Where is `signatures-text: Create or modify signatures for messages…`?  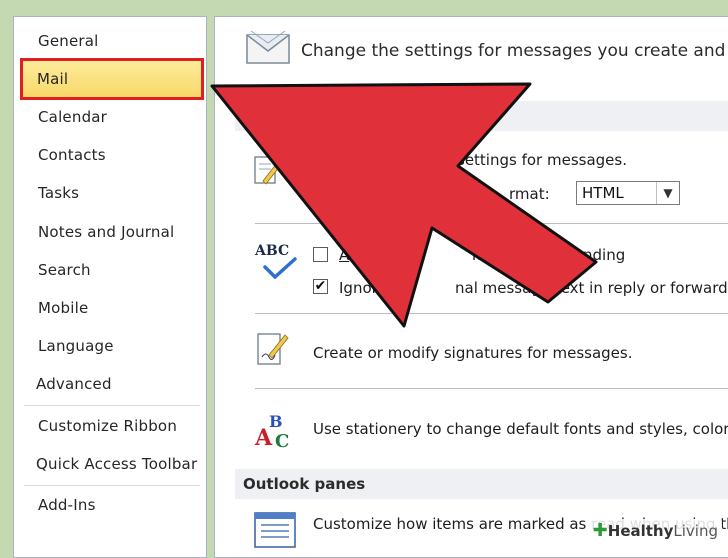
signatures-text: Create or modify signatures for messages… is located at coordinates (473, 353).